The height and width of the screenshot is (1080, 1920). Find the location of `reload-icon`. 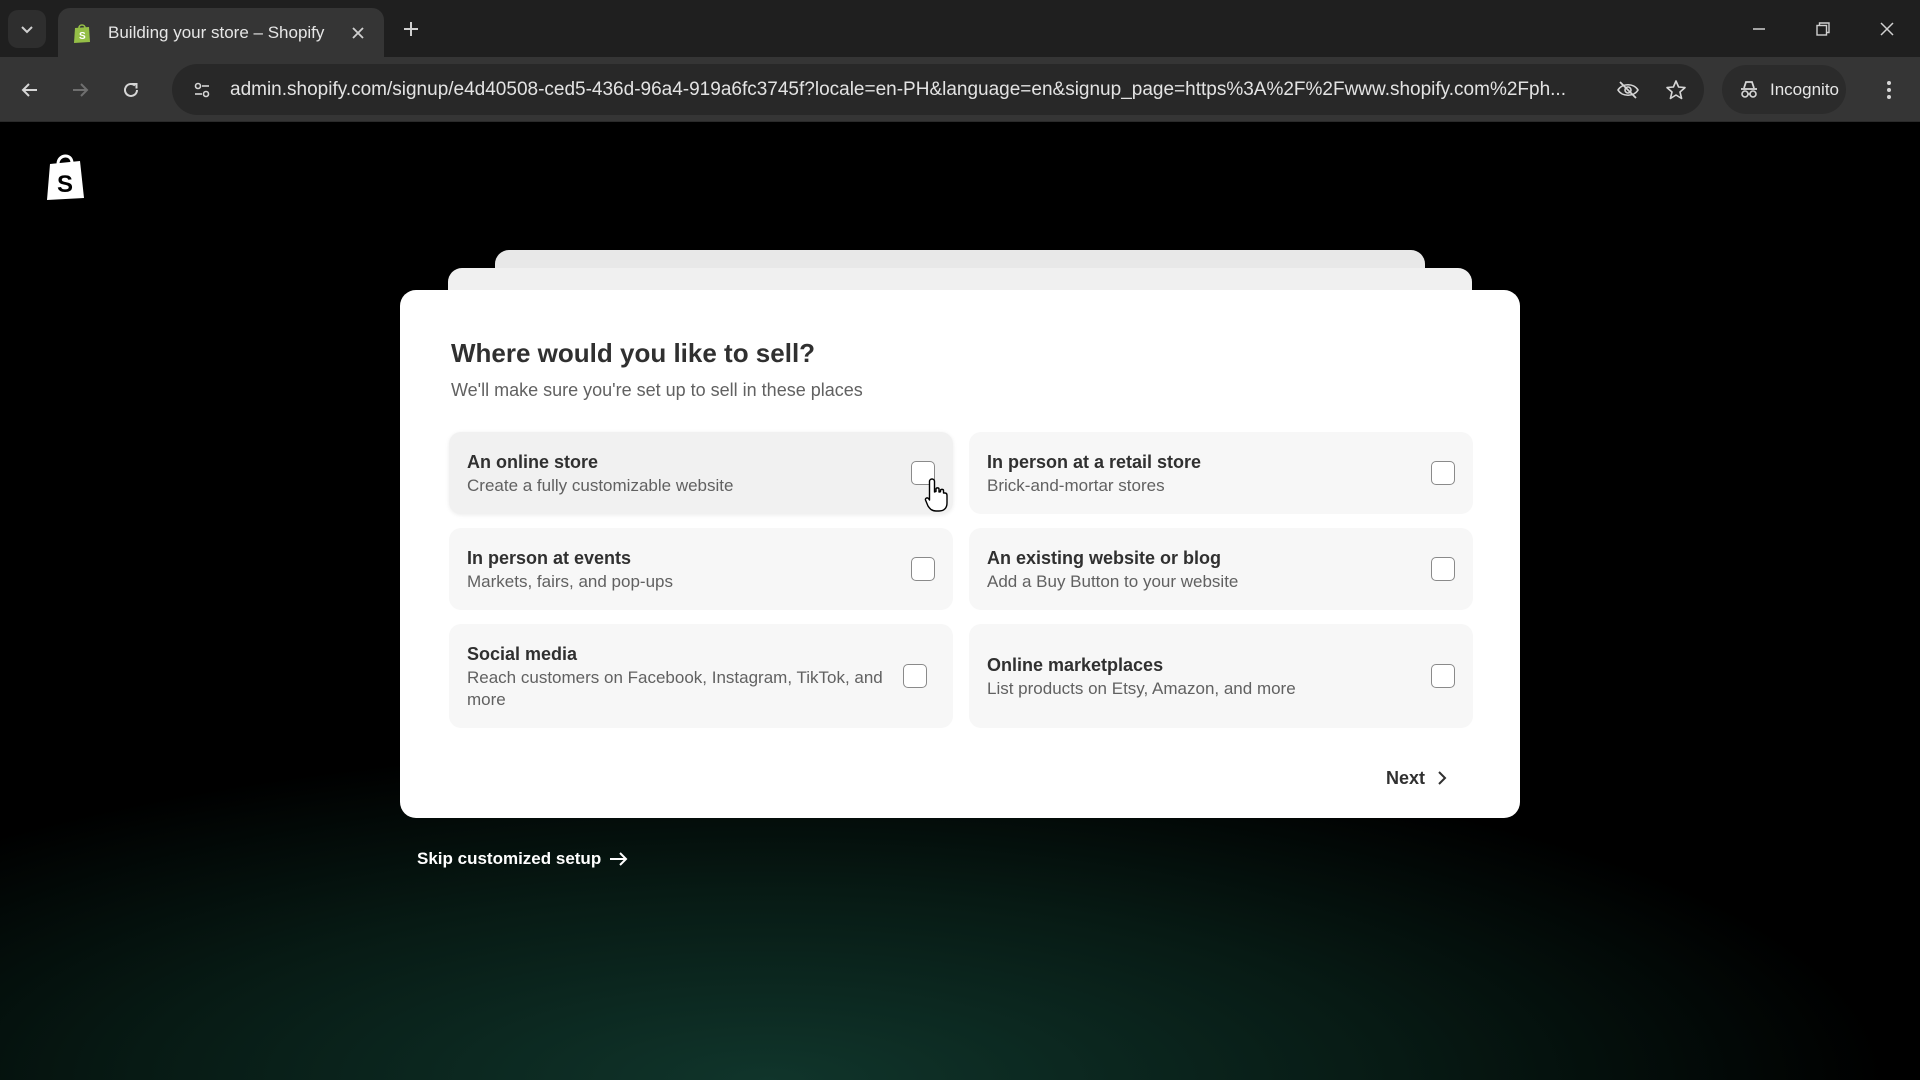

reload-icon is located at coordinates (131, 89).